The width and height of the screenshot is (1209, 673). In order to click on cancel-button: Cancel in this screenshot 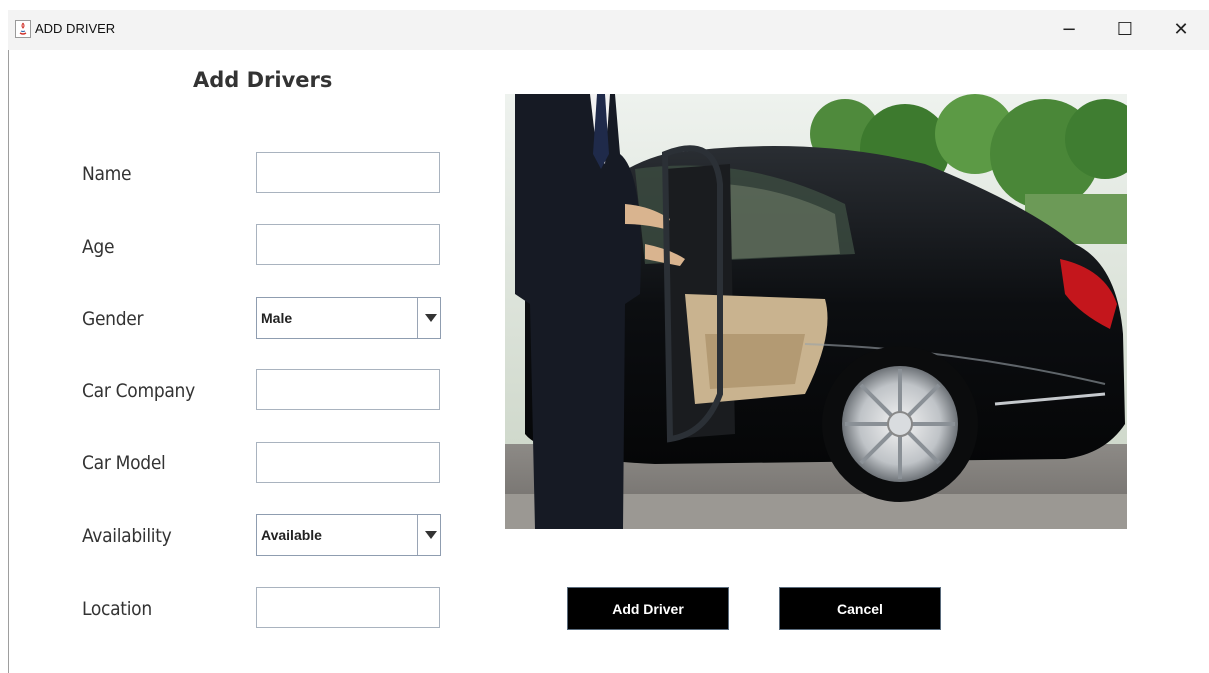, I will do `click(860, 608)`.